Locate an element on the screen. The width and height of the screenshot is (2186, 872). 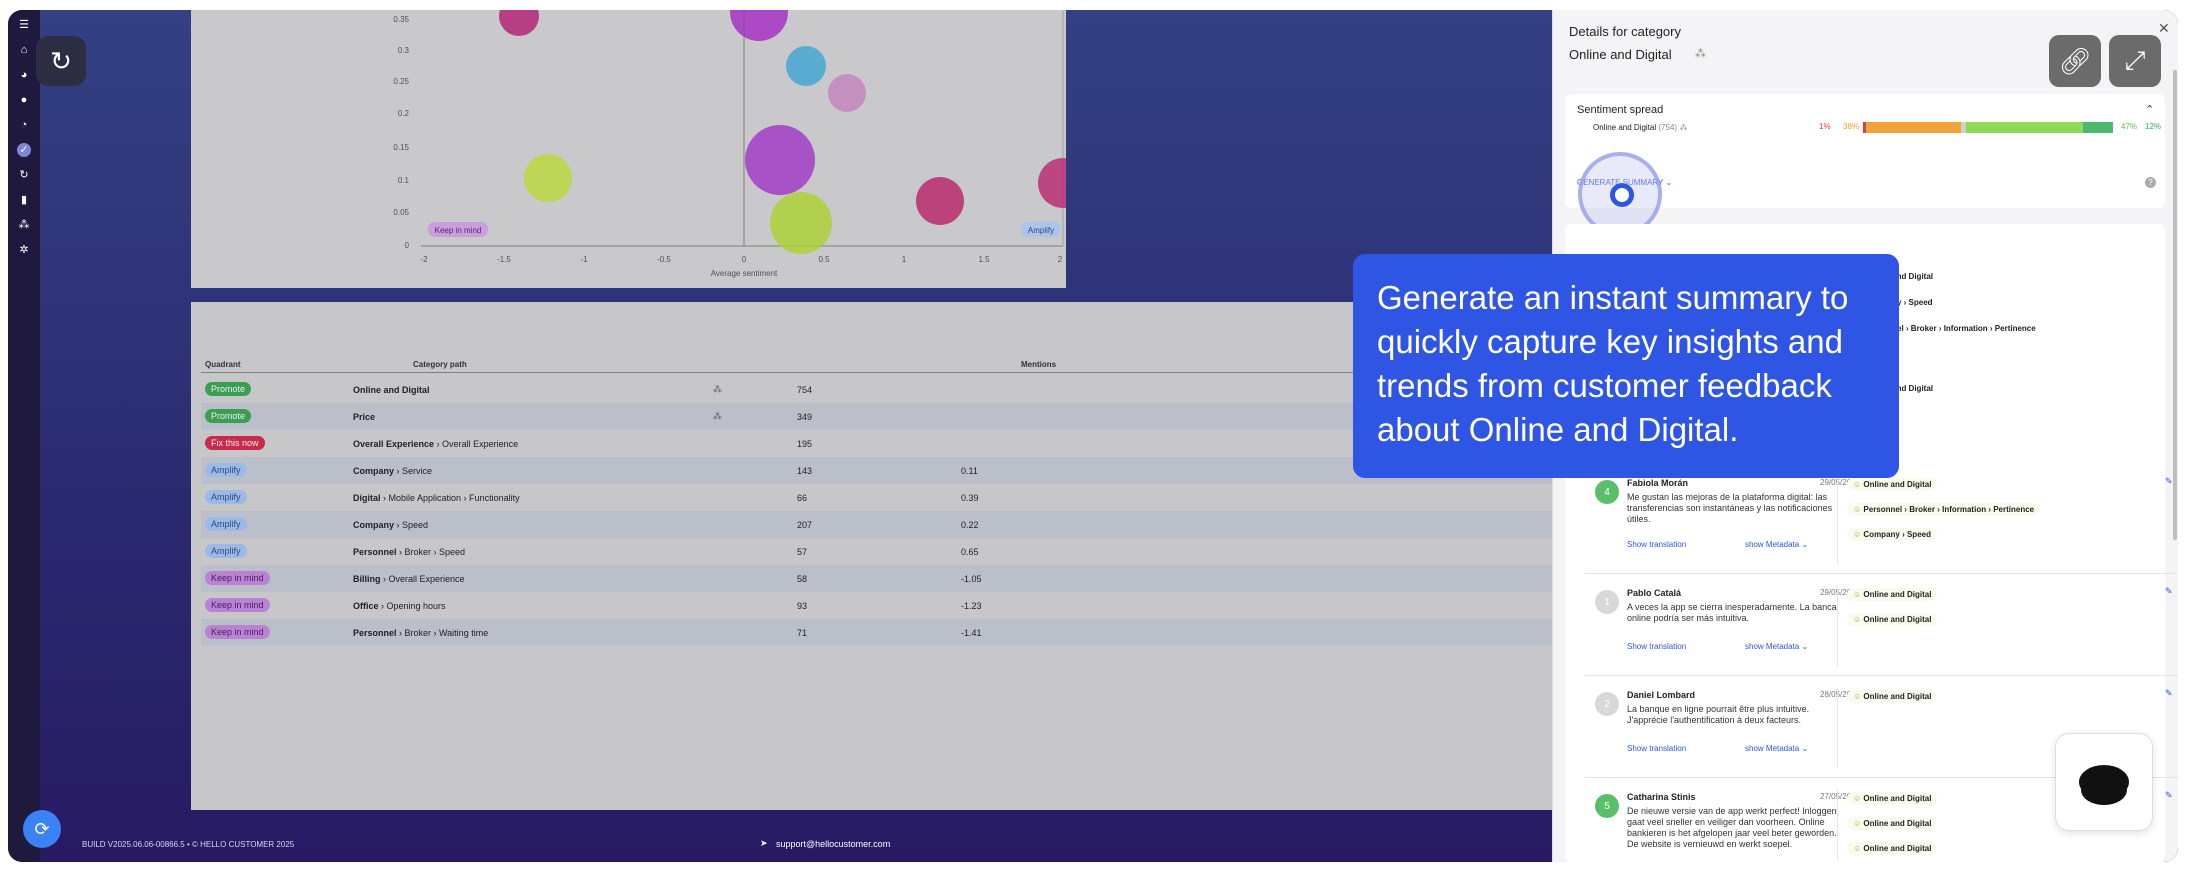
score-avatar: 2 is located at coordinates (1607, 704).